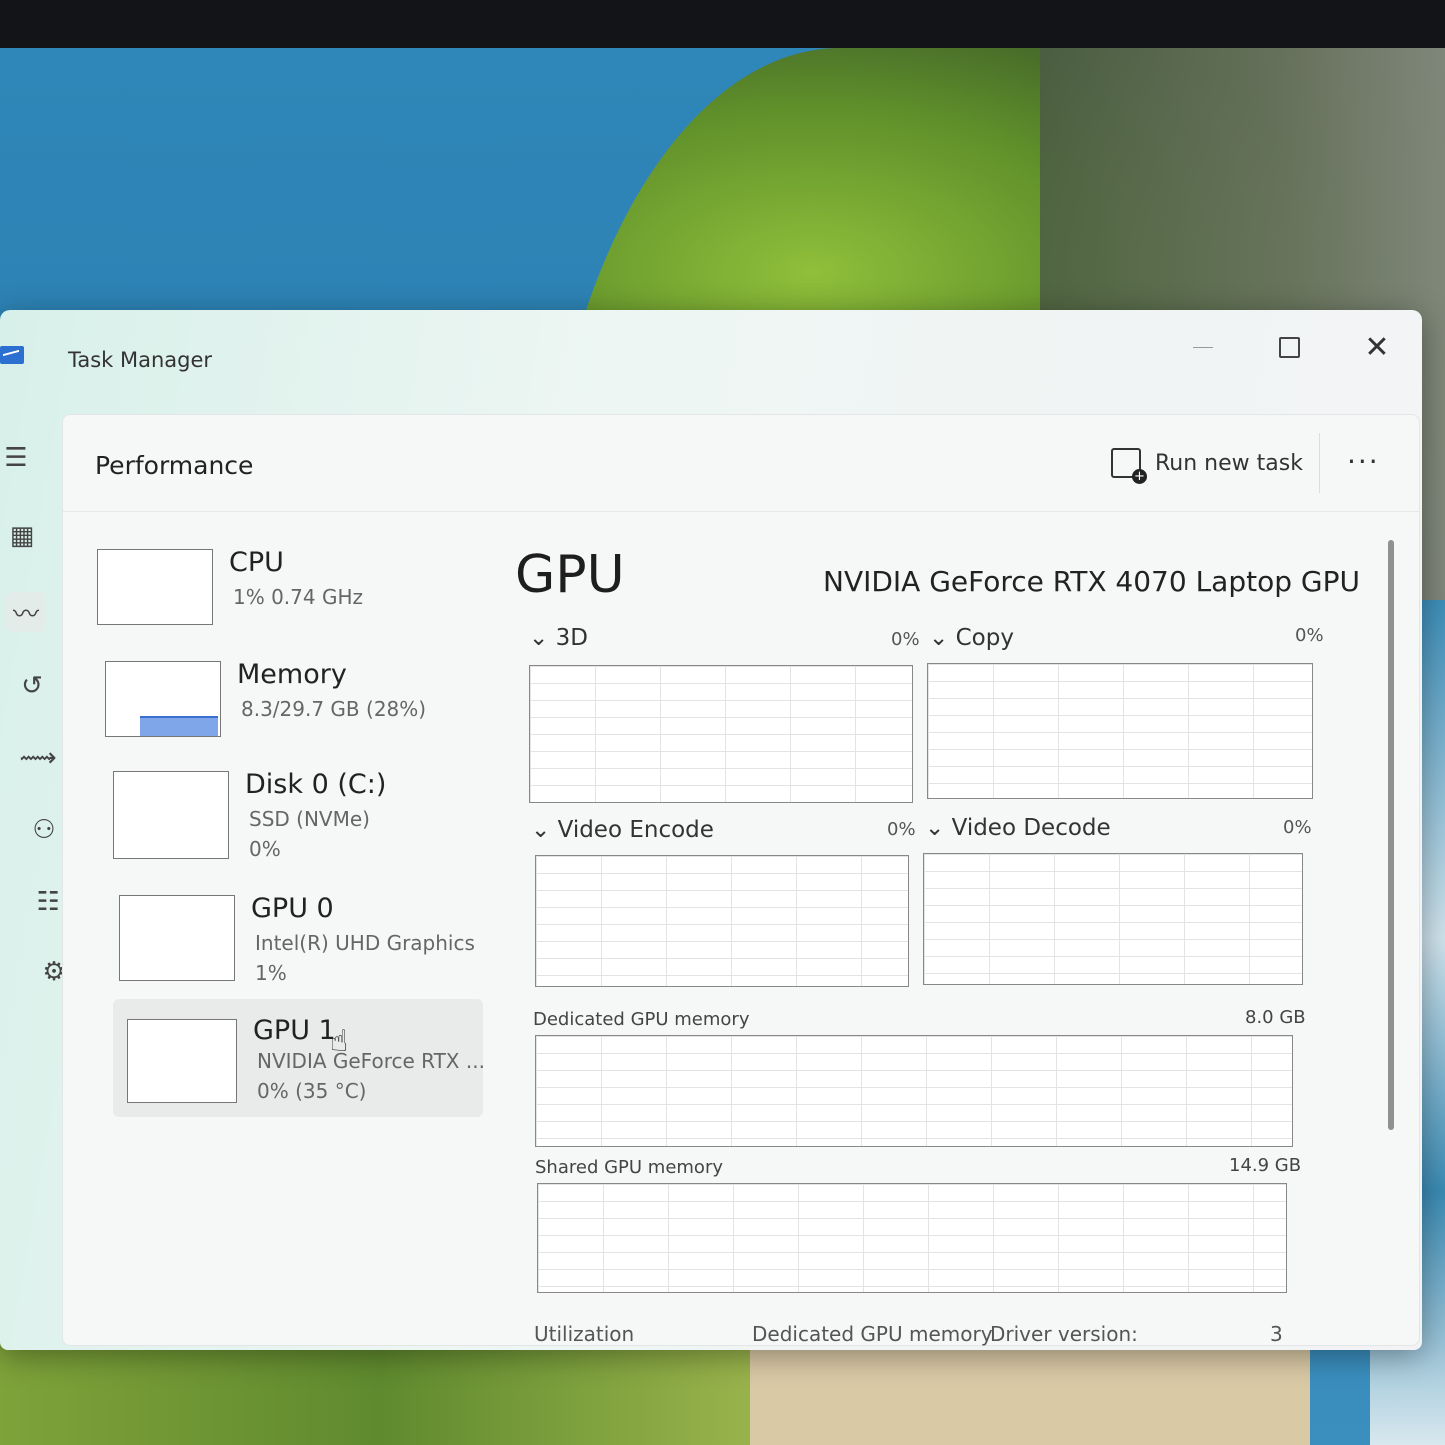  Describe the element at coordinates (971, 638) in the screenshot. I see `engine-selector-copy: ⌄ Copy` at that location.